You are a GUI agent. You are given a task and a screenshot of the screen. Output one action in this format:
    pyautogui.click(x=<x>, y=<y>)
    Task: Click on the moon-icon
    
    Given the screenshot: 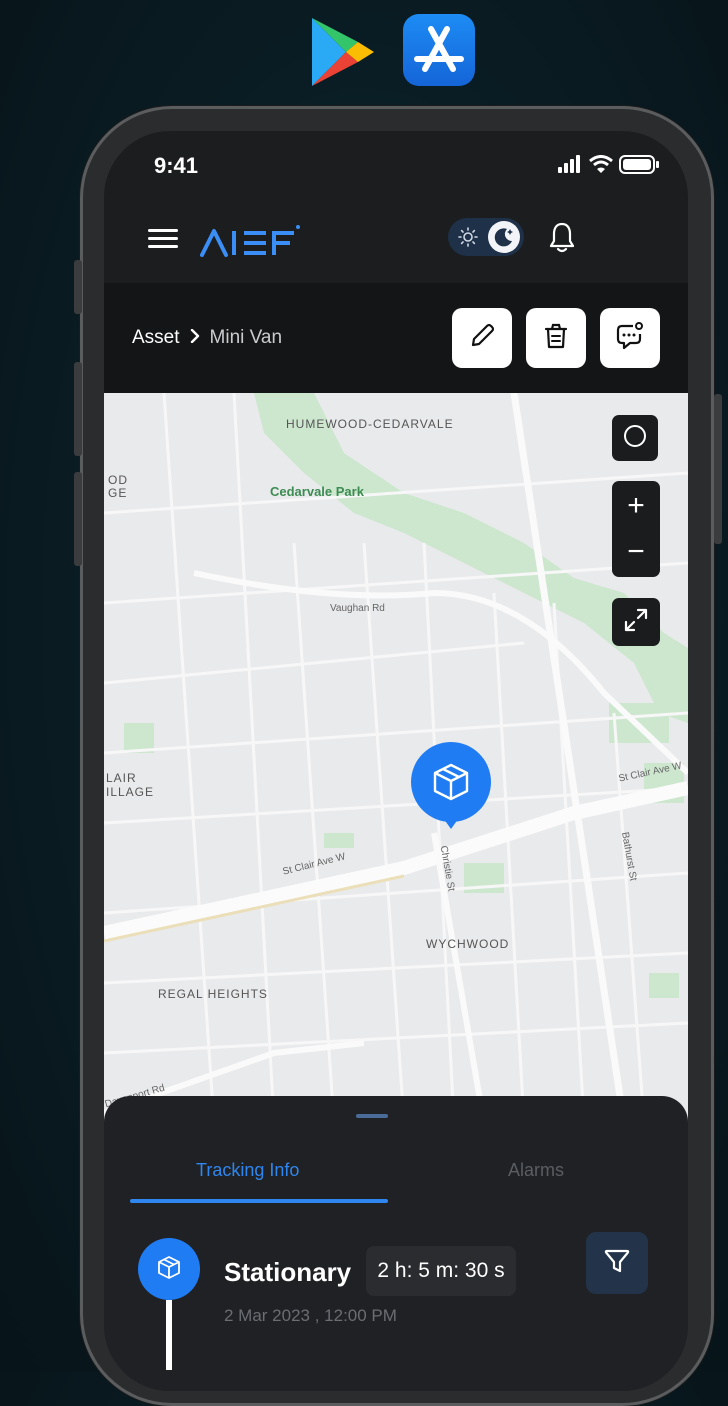 What is the action you would take?
    pyautogui.click(x=504, y=237)
    